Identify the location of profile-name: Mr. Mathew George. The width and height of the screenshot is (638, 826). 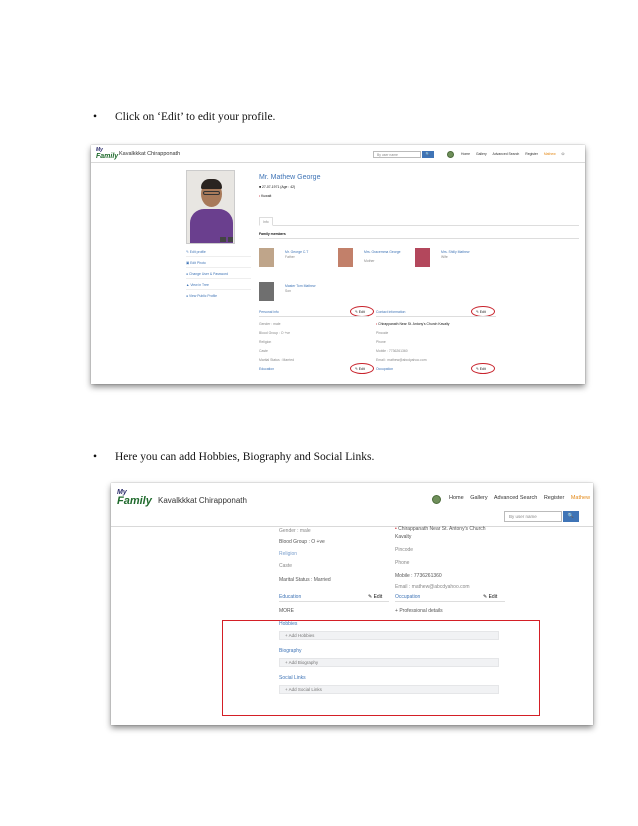
(290, 177).